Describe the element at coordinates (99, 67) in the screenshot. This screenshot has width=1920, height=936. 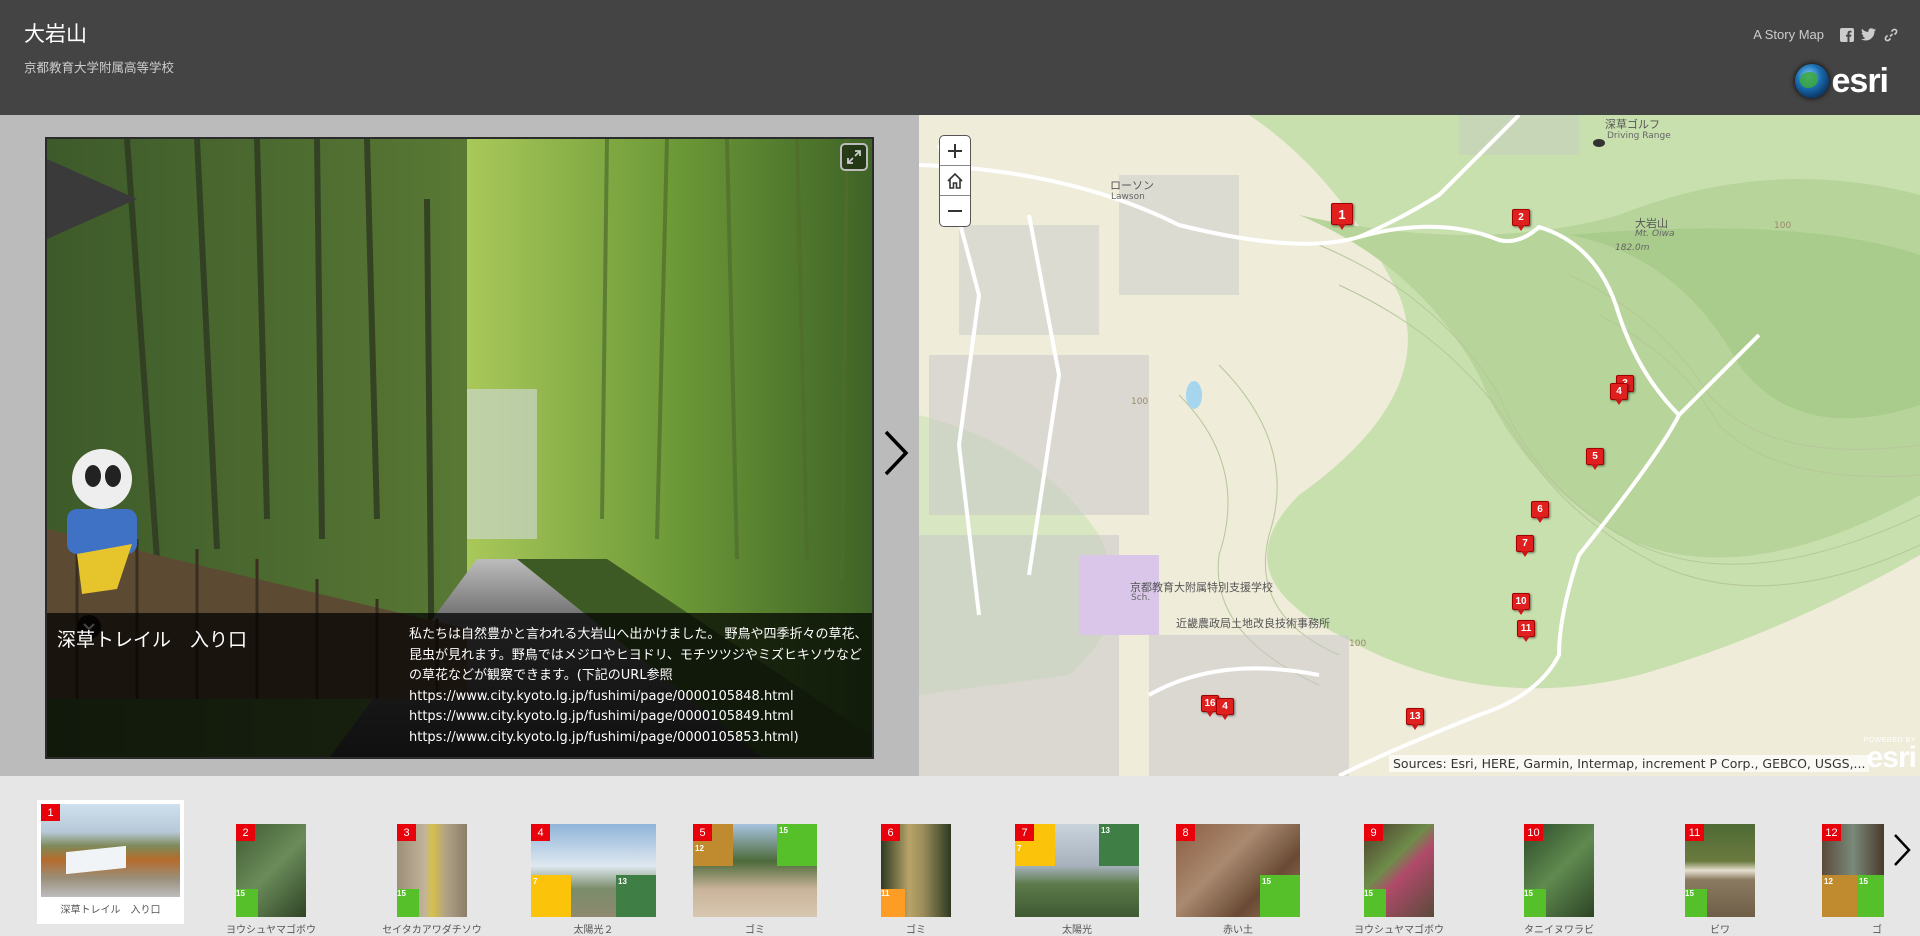
I see `story-subtitle: 京都教育大学附属高等学校` at that location.